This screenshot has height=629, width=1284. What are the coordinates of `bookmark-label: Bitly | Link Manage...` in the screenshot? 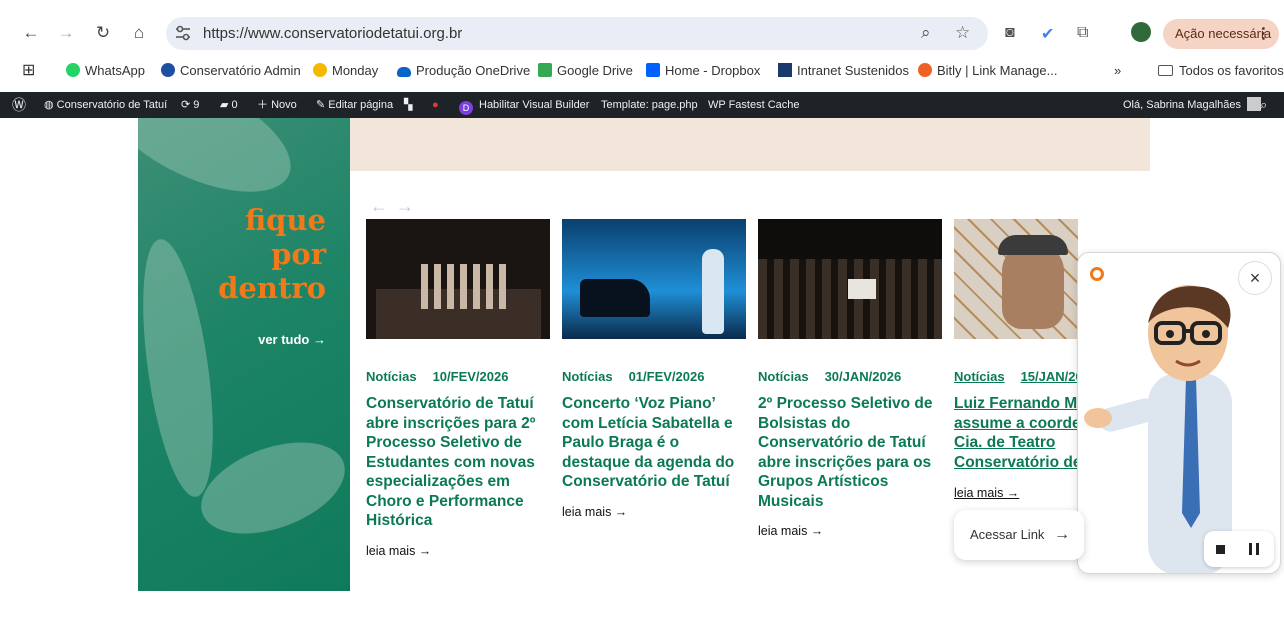 It's located at (997, 70).